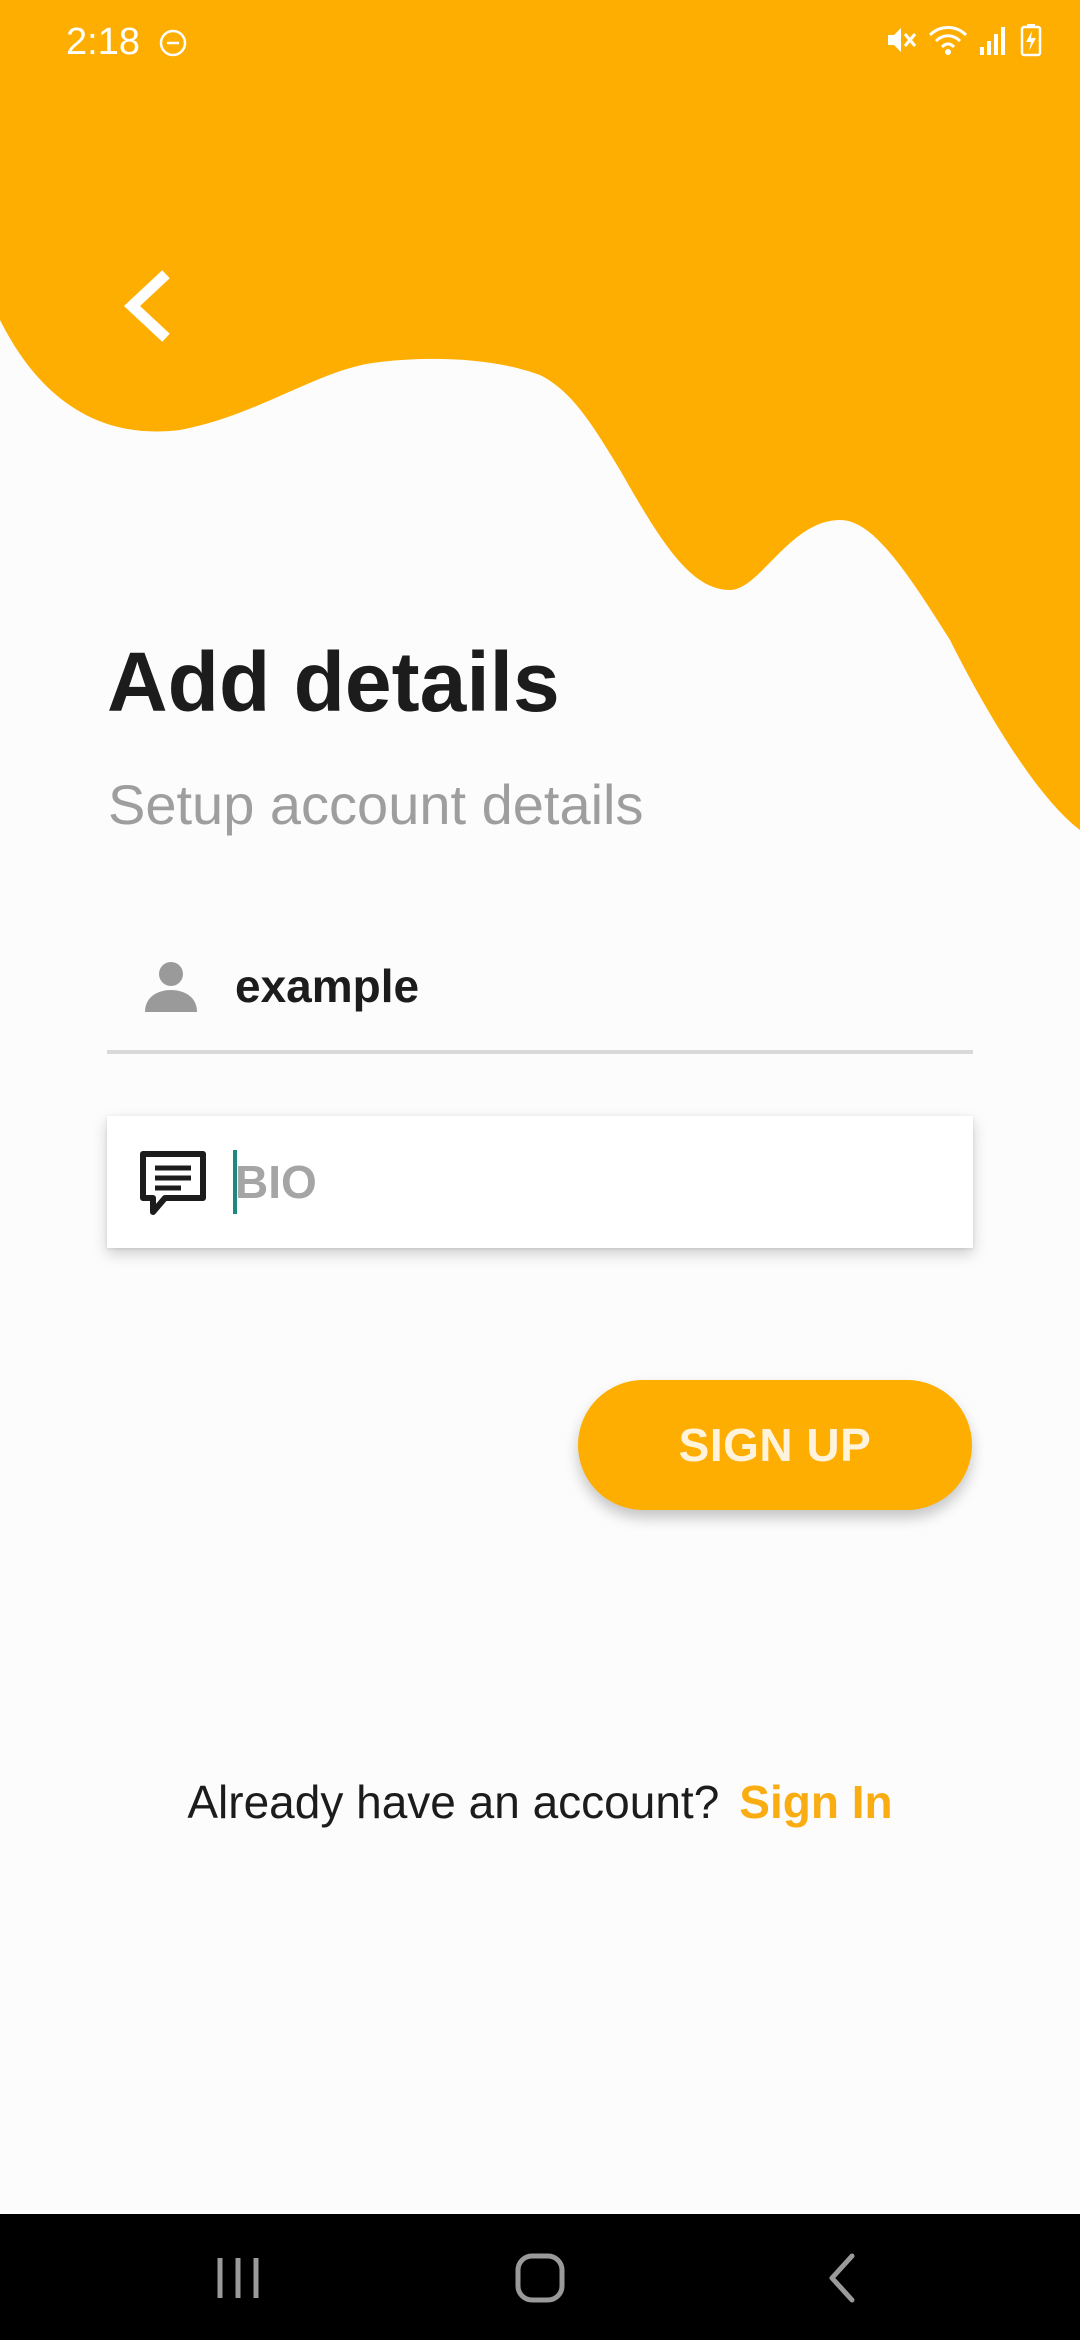 The image size is (1080, 2340). I want to click on home-icon, so click(540, 2278).